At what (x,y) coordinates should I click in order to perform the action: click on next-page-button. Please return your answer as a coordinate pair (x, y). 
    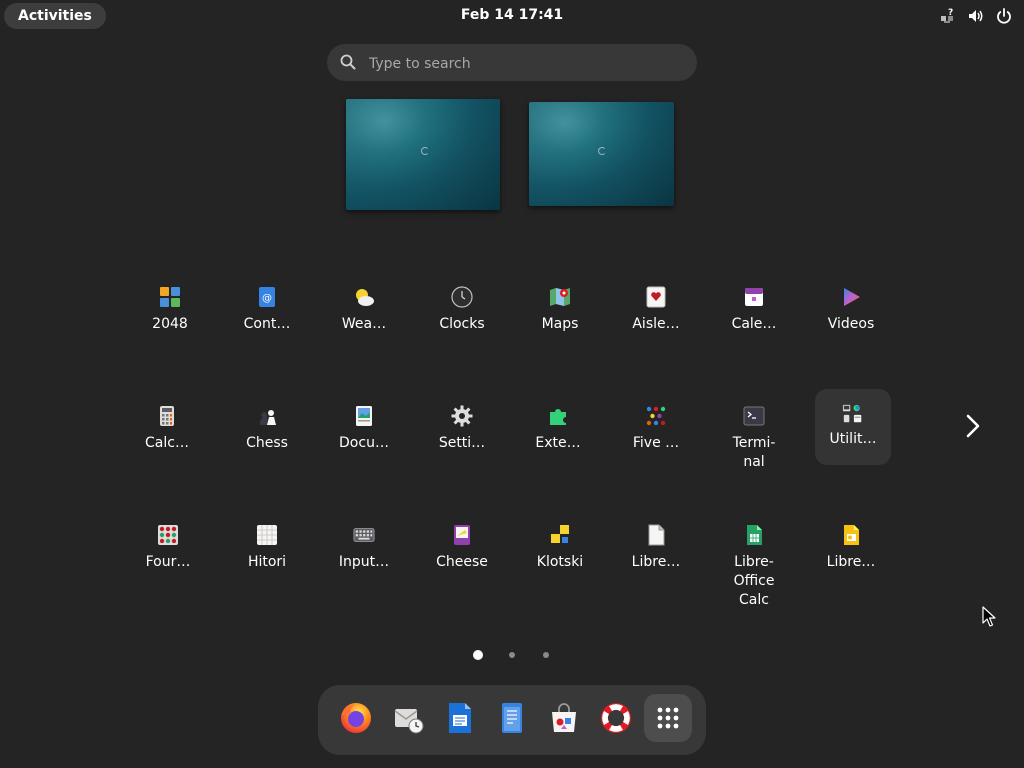
    Looking at the image, I should click on (973, 426).